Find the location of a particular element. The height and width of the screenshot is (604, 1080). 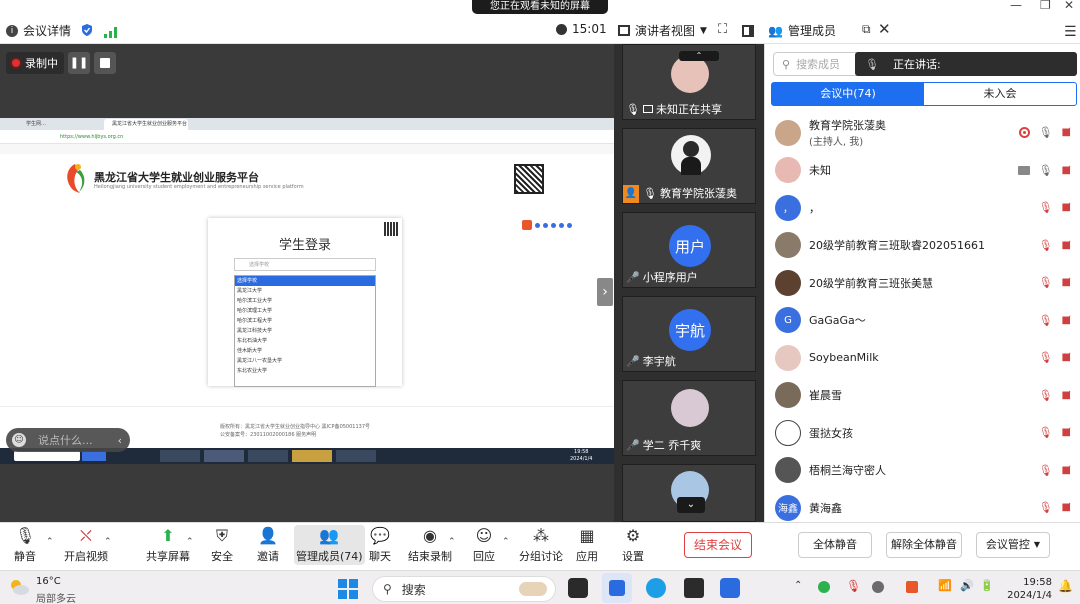

fullscreen-icon: ⛶ is located at coordinates (722, 29).